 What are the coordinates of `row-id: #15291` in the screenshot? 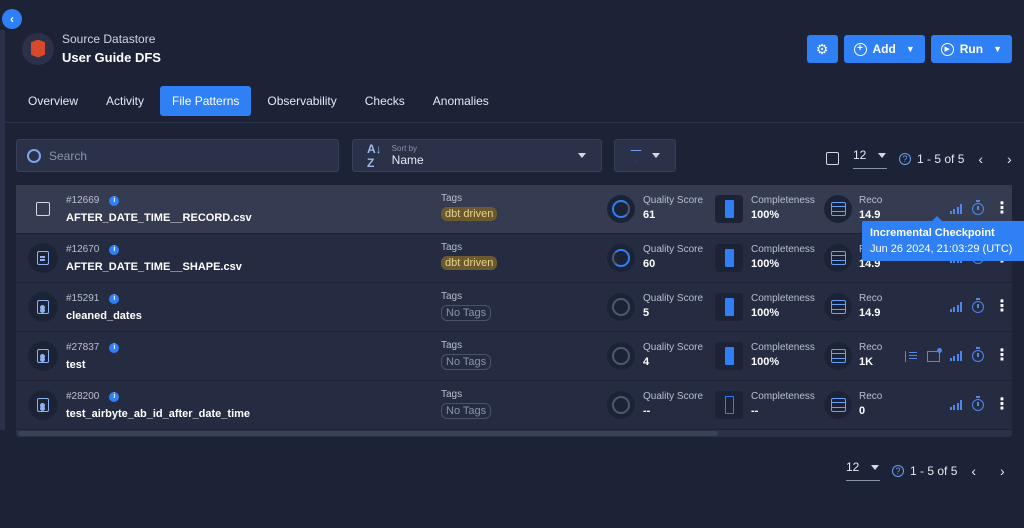 It's located at (83, 298).